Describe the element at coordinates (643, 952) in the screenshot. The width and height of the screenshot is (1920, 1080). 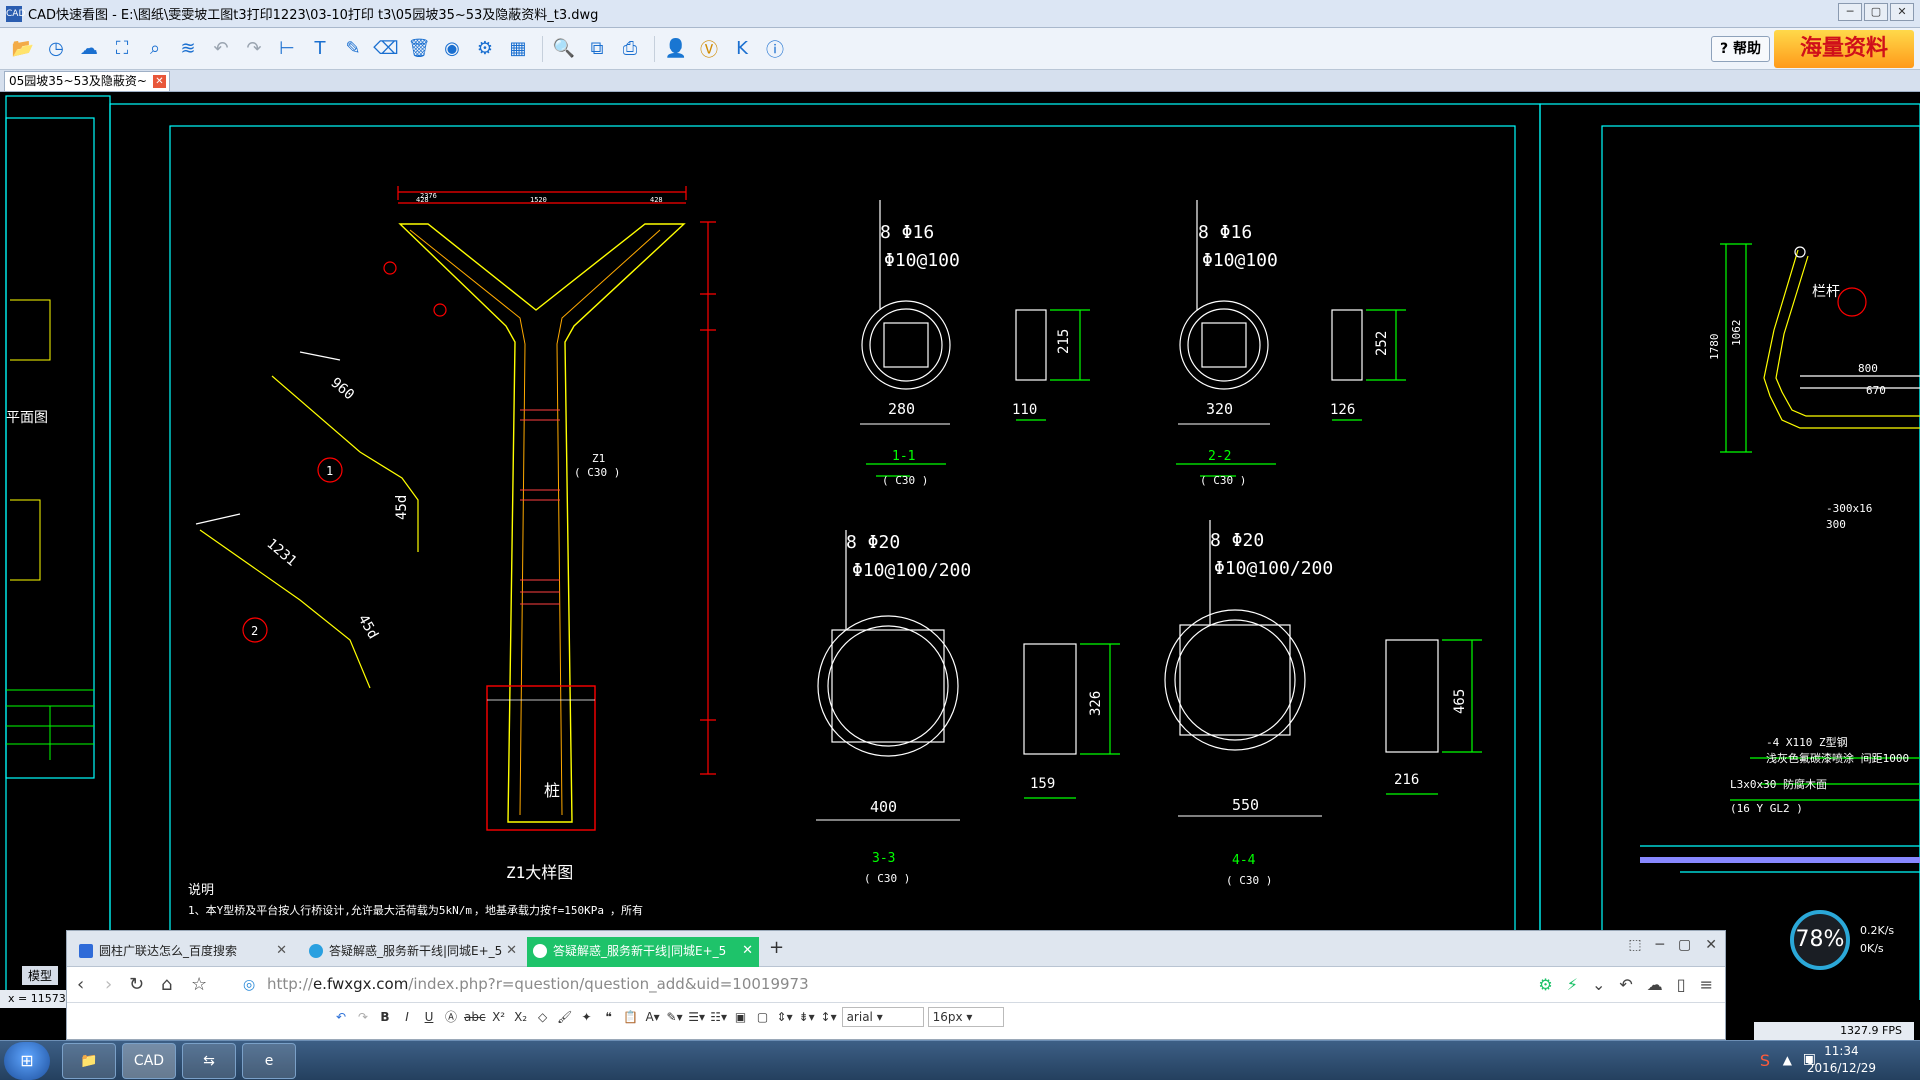
I see `browser-tab-3: 答疑解惑_服务新干线|同城E+_5 ✕` at that location.